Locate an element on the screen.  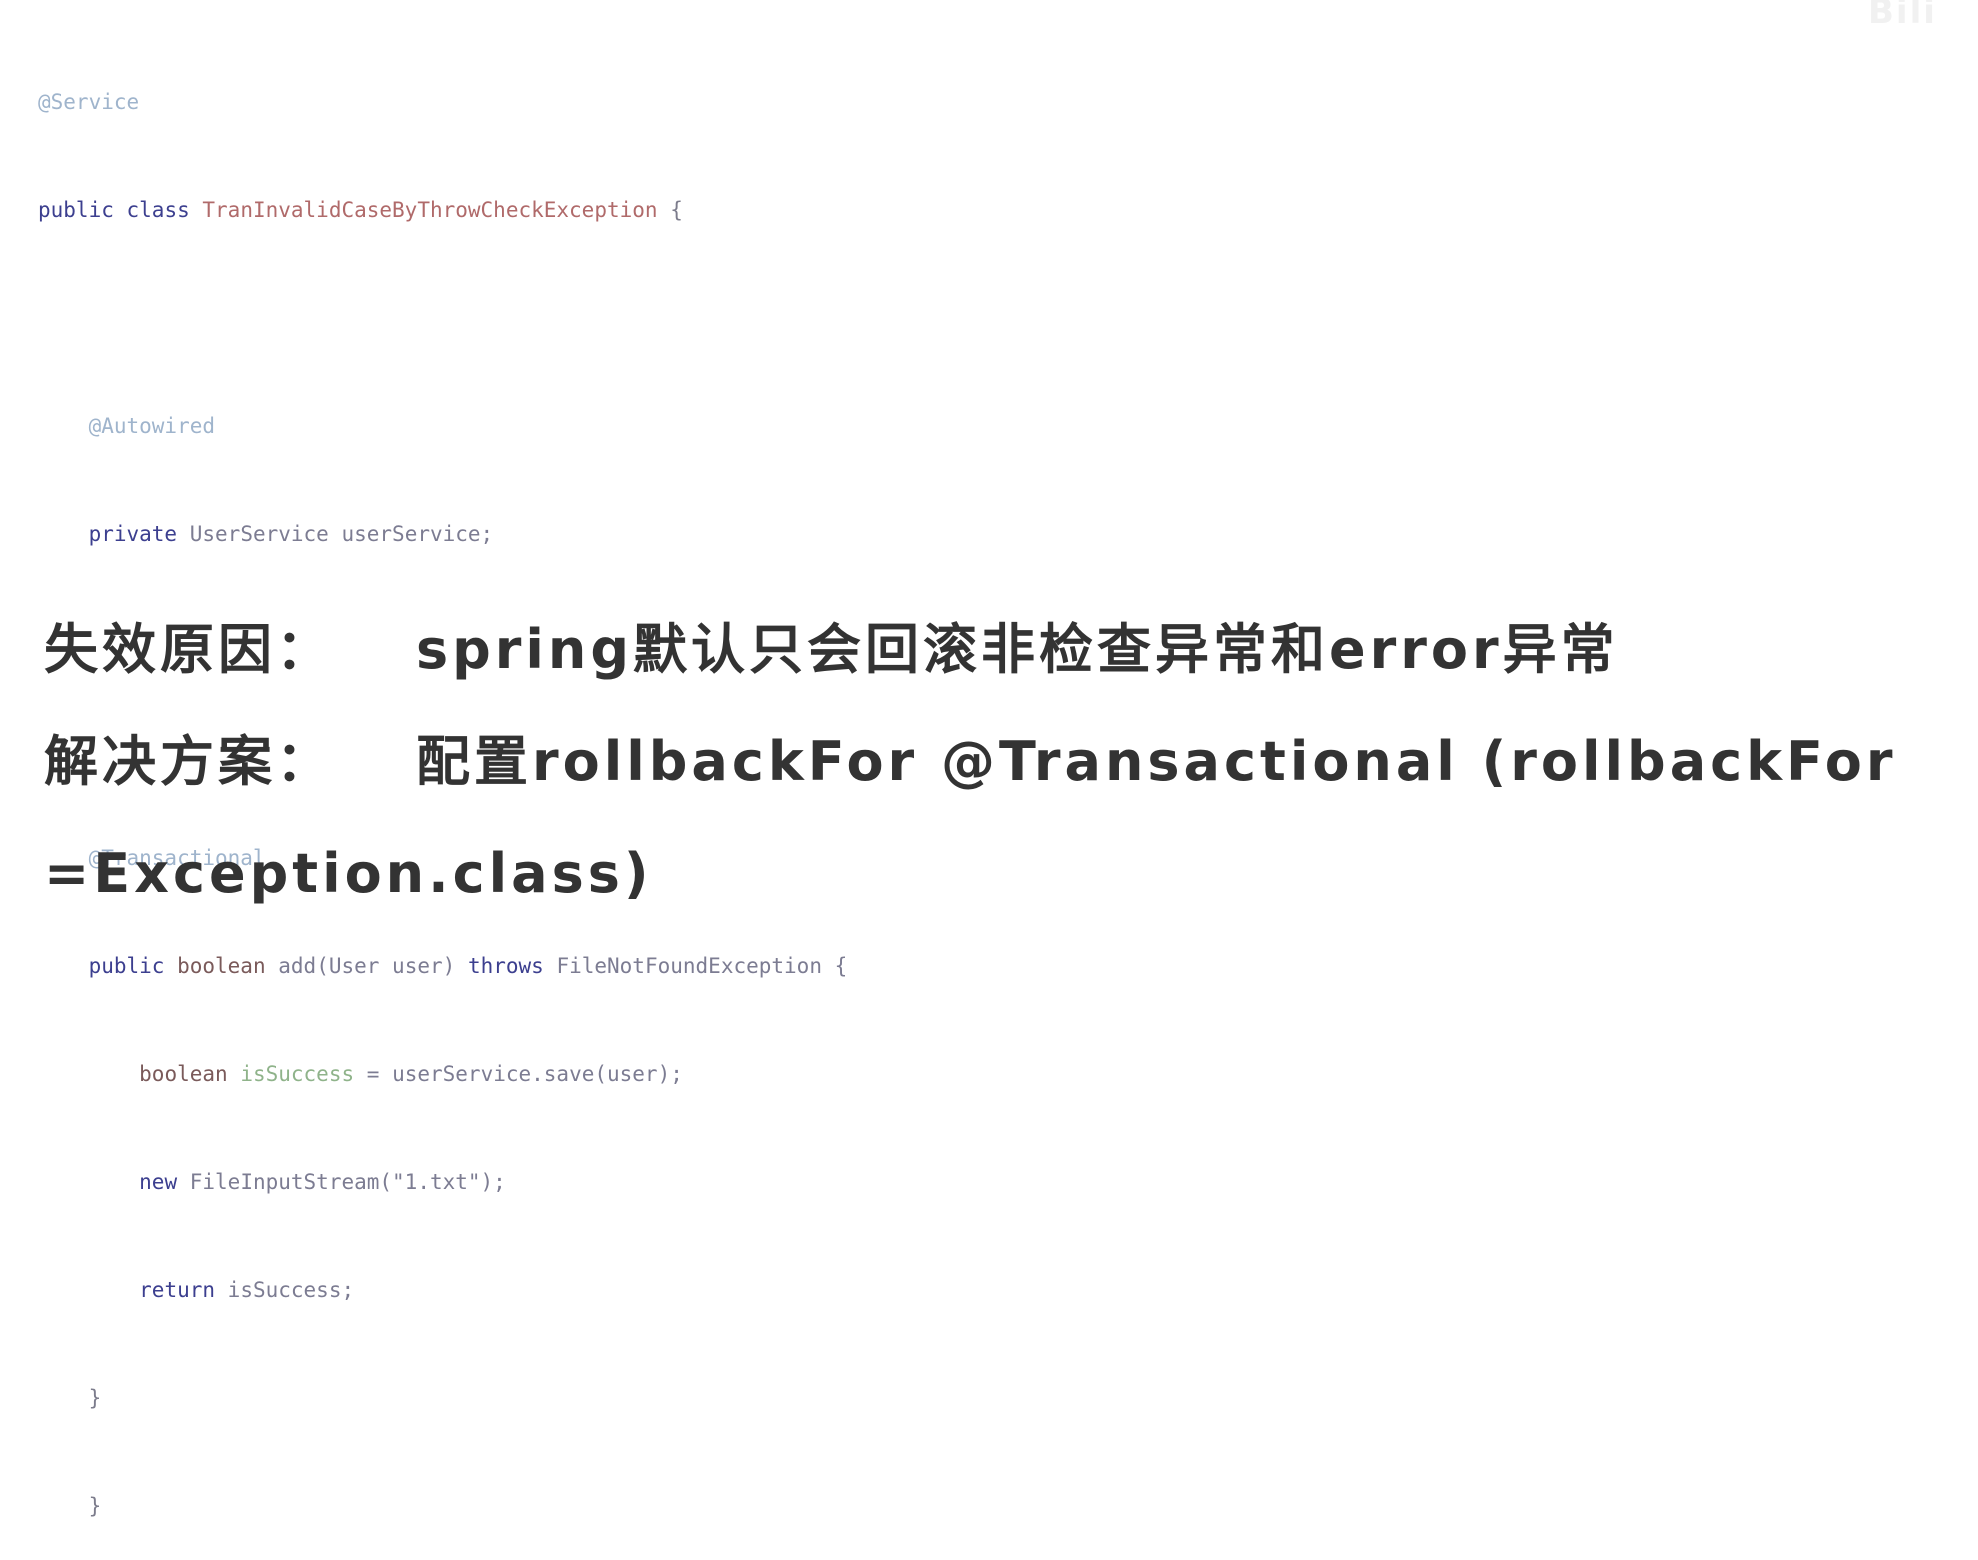
code-line-4: @Autowired is located at coordinates (442, 426).